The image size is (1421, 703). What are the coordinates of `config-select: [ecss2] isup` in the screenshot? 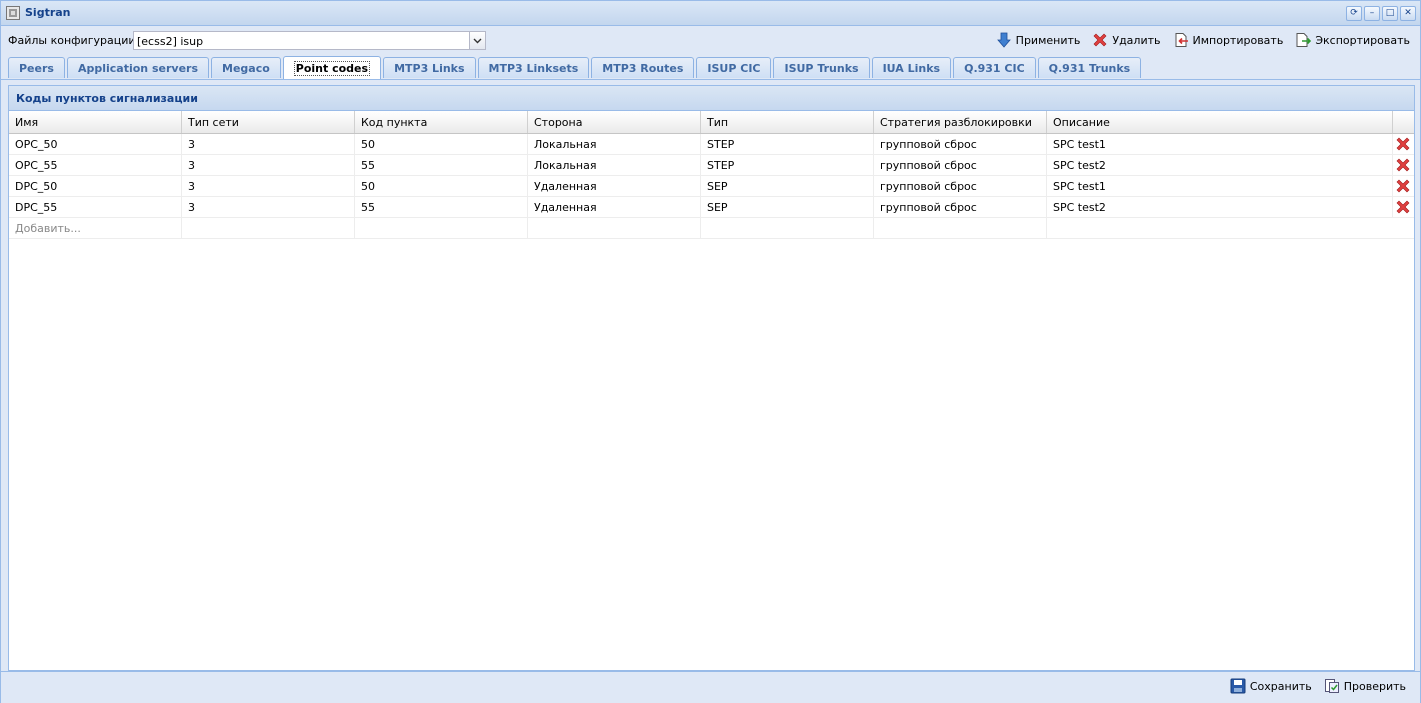 It's located at (309, 40).